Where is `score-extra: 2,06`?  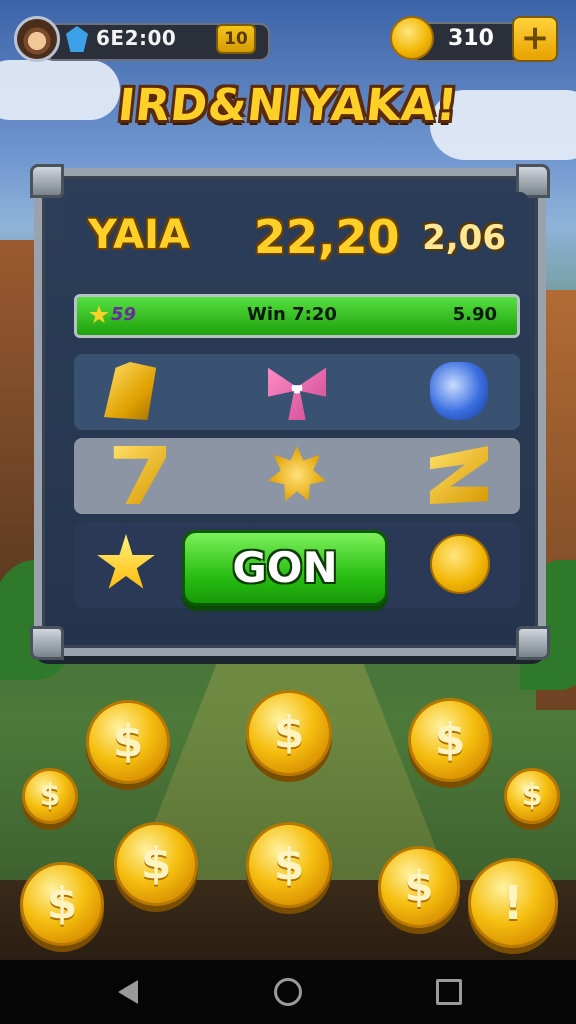
score-extra: 2,06 is located at coordinates (464, 238).